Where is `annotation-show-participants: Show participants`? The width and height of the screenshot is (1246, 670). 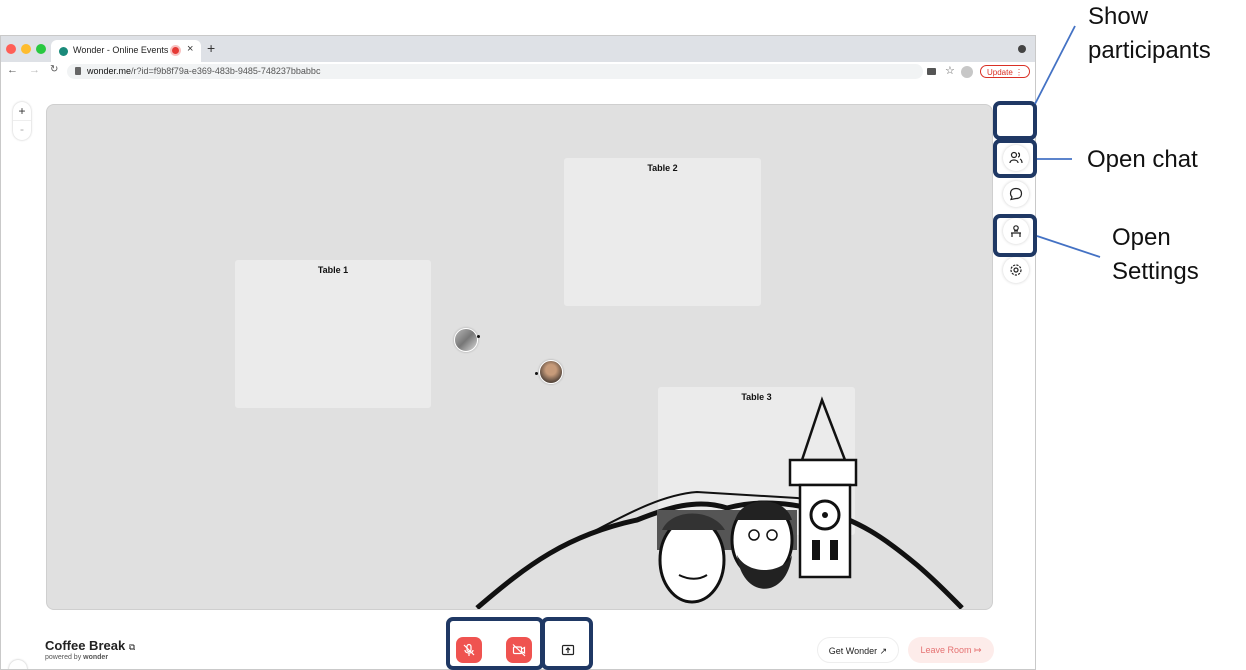
annotation-show-participants: Show participants is located at coordinates (1149, 34).